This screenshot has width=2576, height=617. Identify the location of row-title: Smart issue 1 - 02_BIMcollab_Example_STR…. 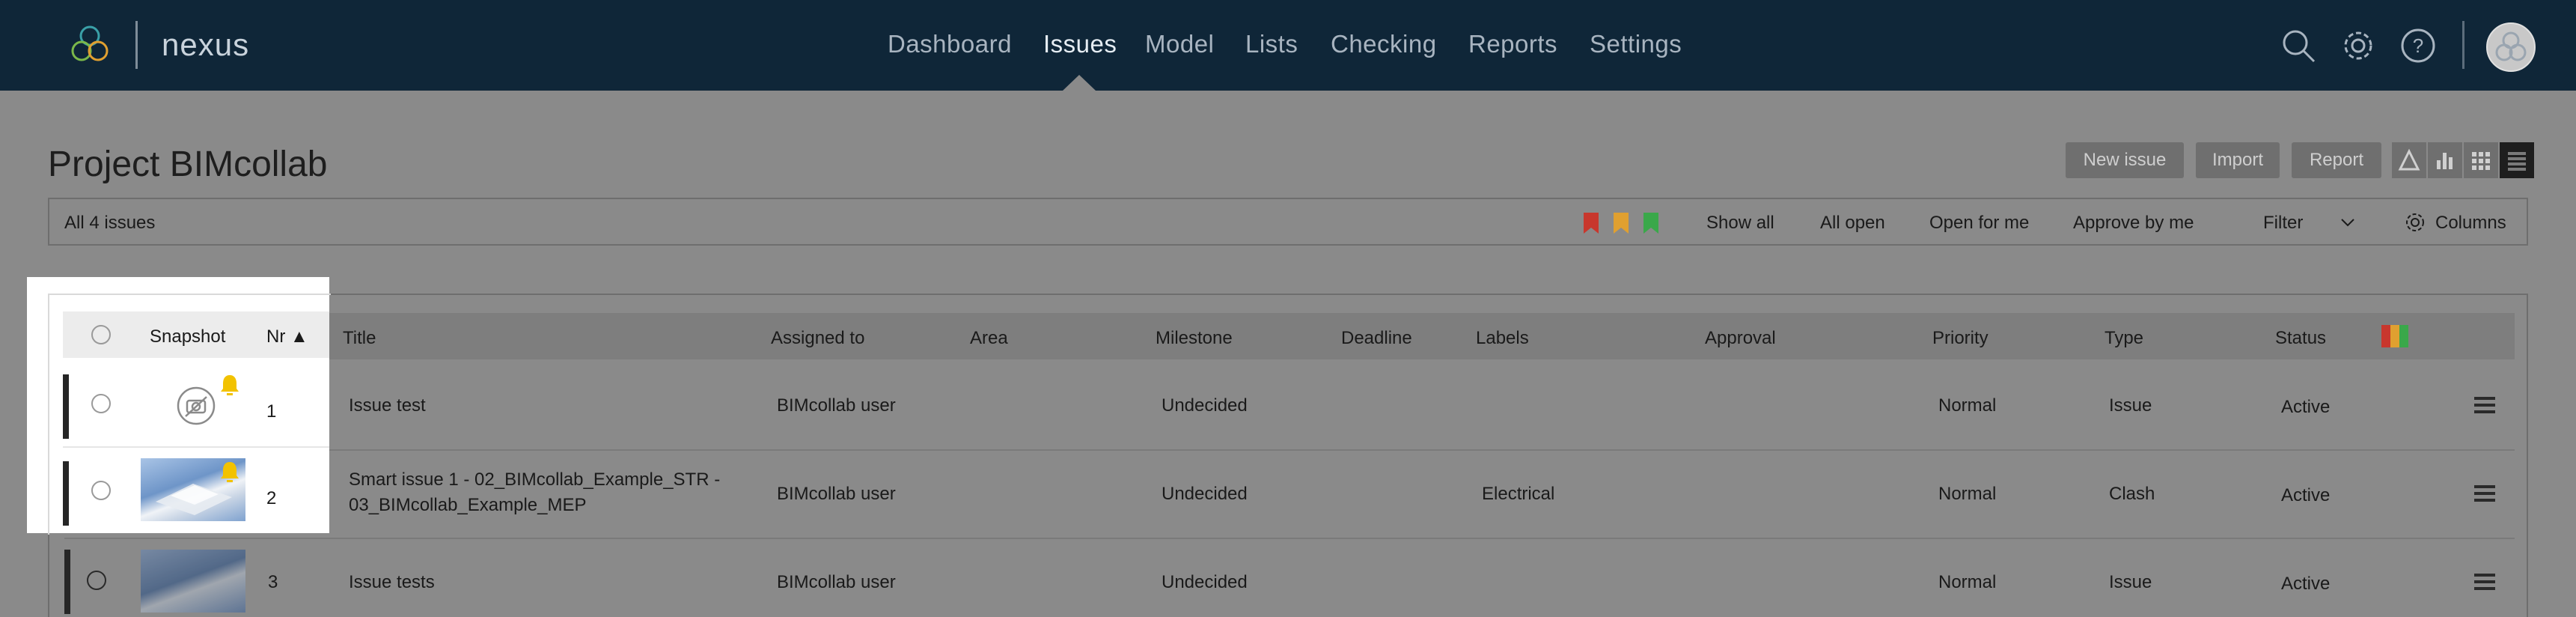
(558, 492).